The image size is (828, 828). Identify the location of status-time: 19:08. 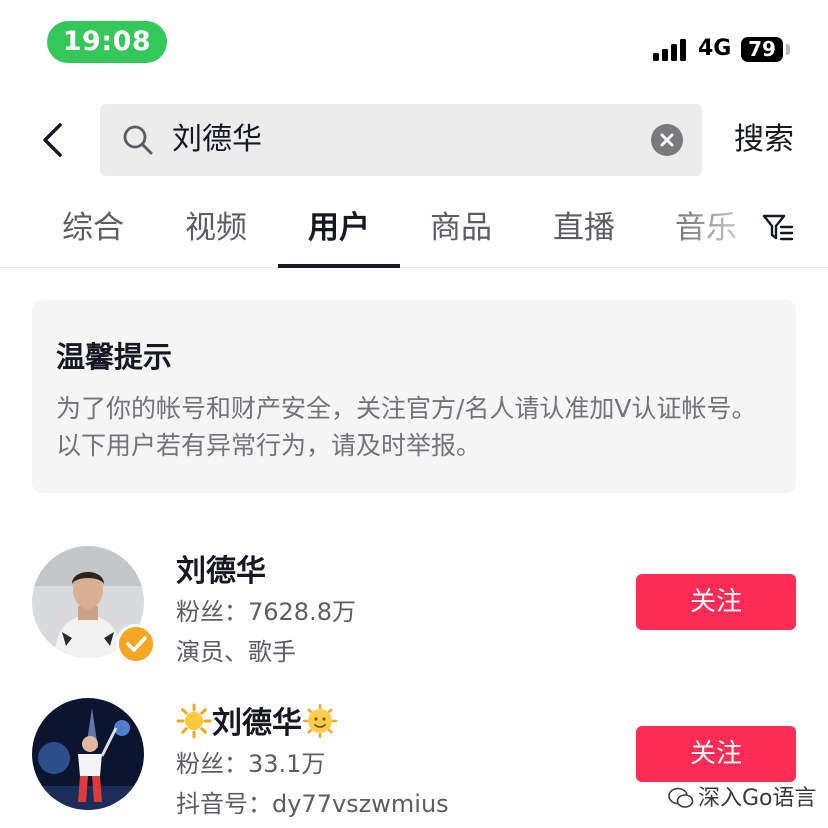
(107, 42).